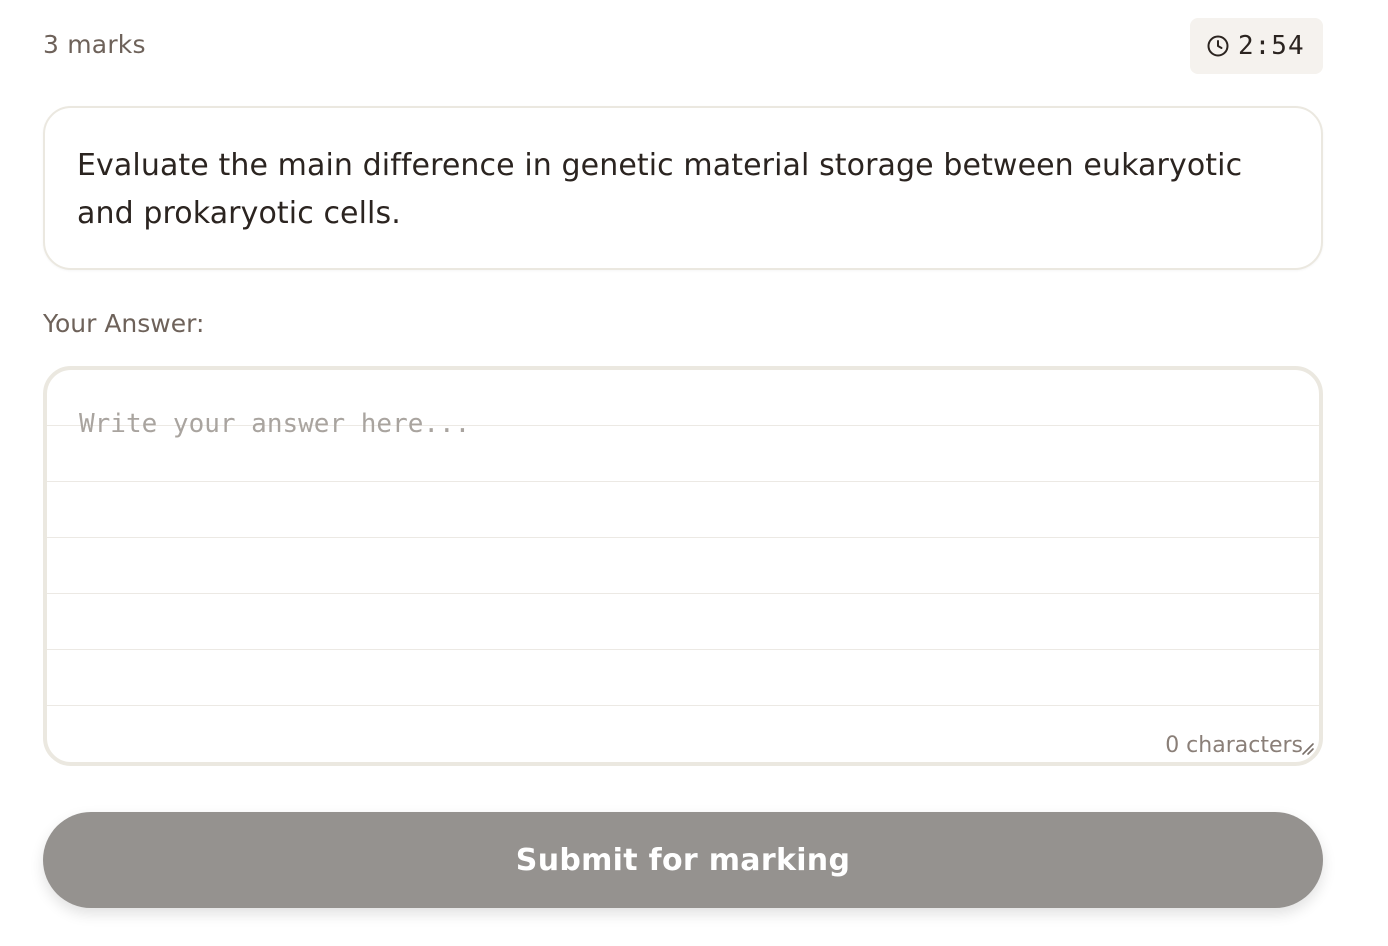  Describe the element at coordinates (1218, 46) in the screenshot. I see `clock-icon` at that location.